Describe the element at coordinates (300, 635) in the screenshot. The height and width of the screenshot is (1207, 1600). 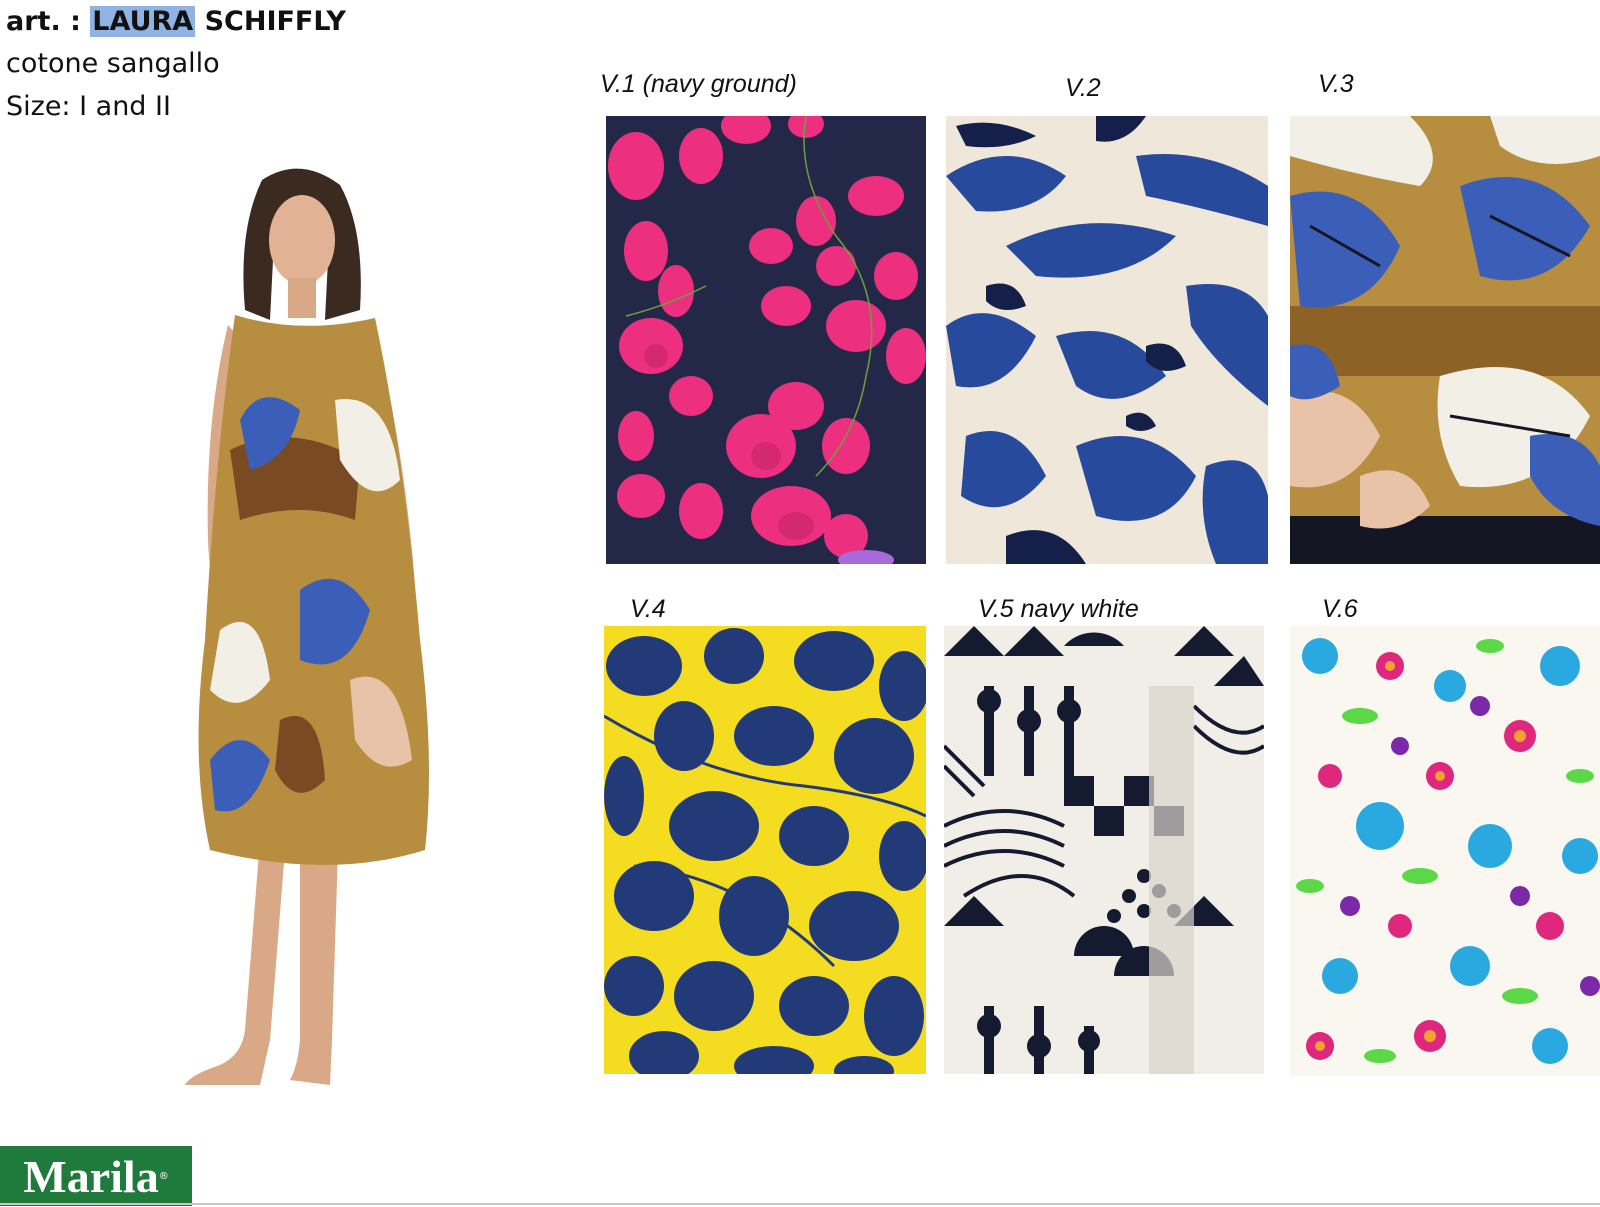
I see `model-photo` at that location.